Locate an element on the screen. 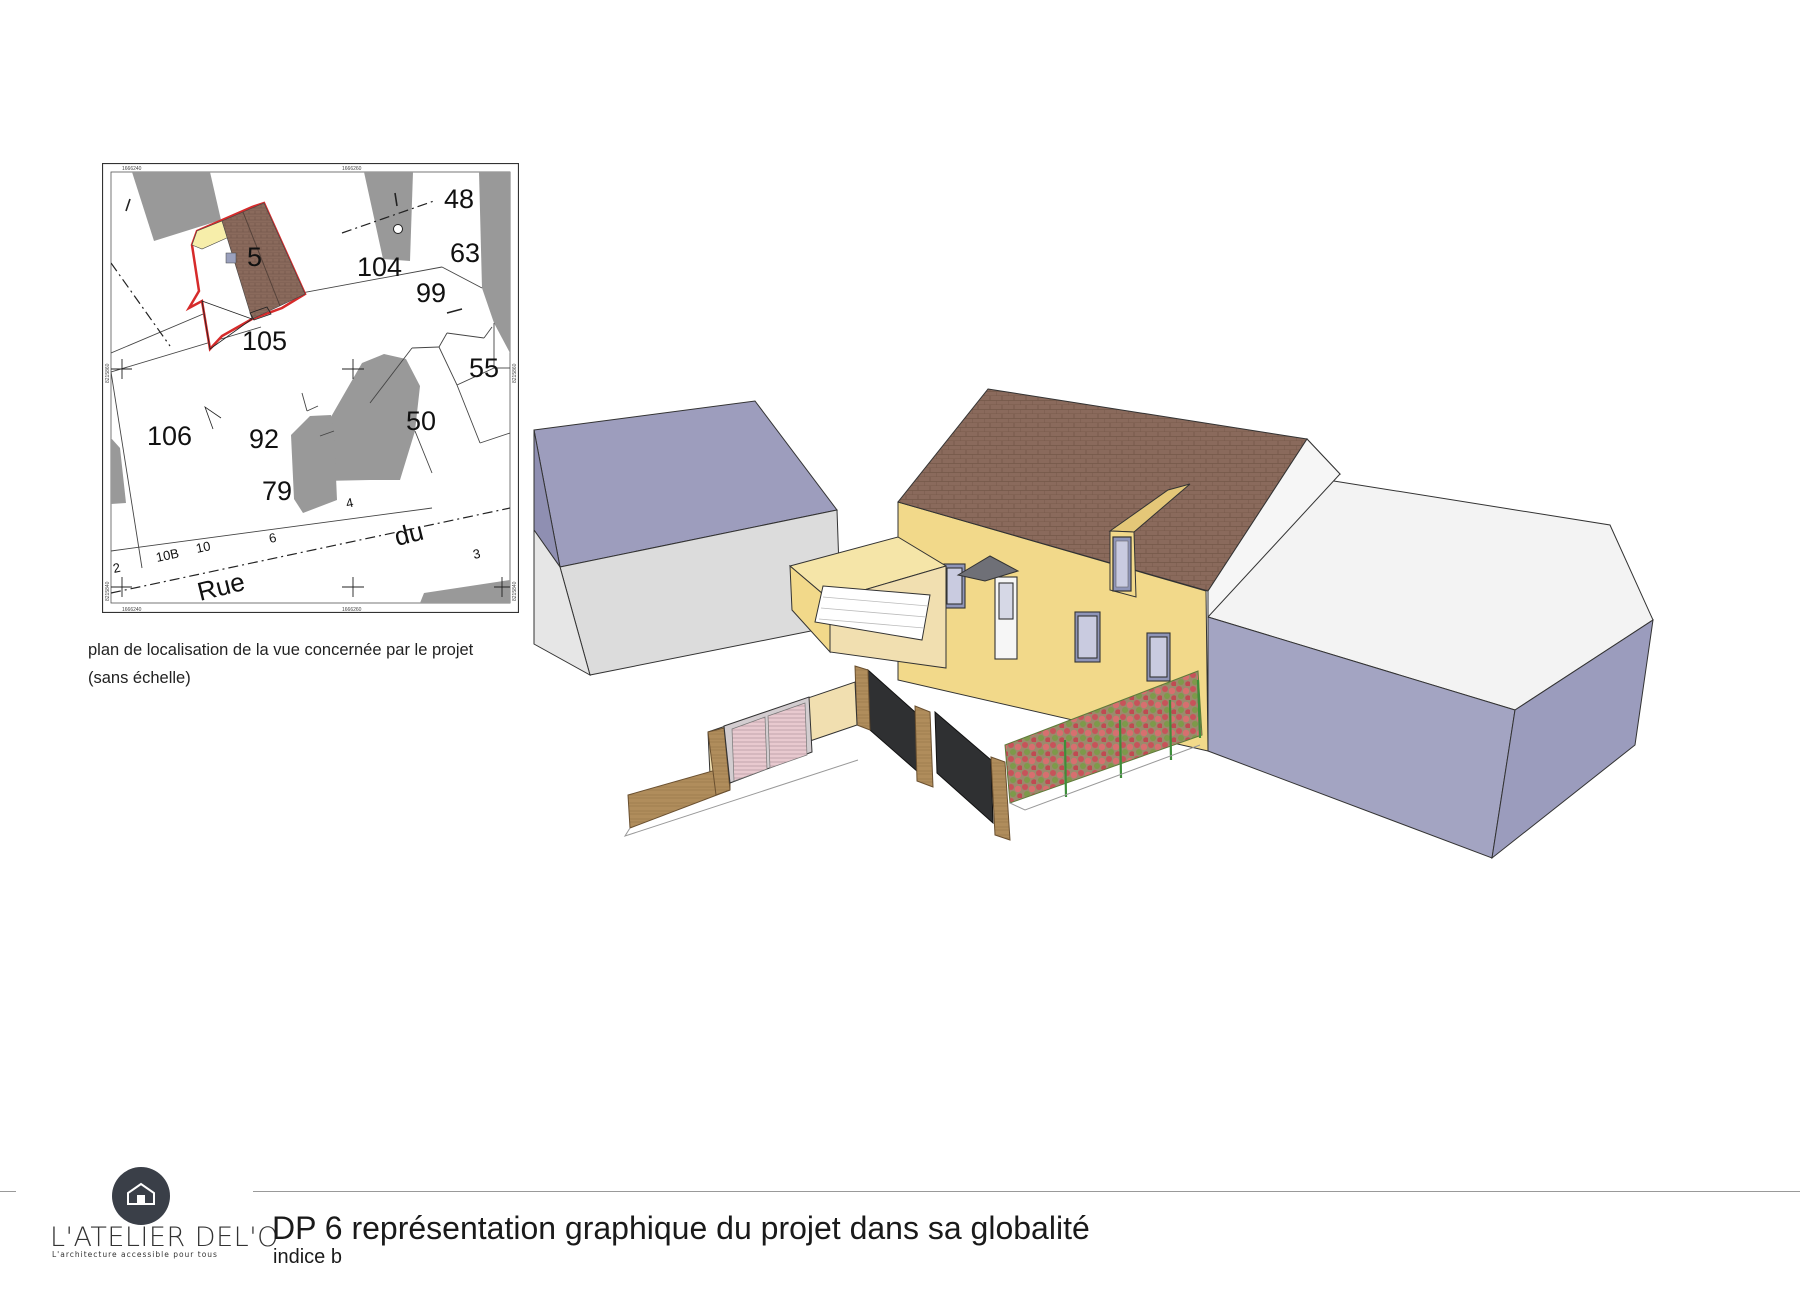 The height and width of the screenshot is (1302, 1800). grid-label-x1-bottom: 1666240 is located at coordinates (132, 610).